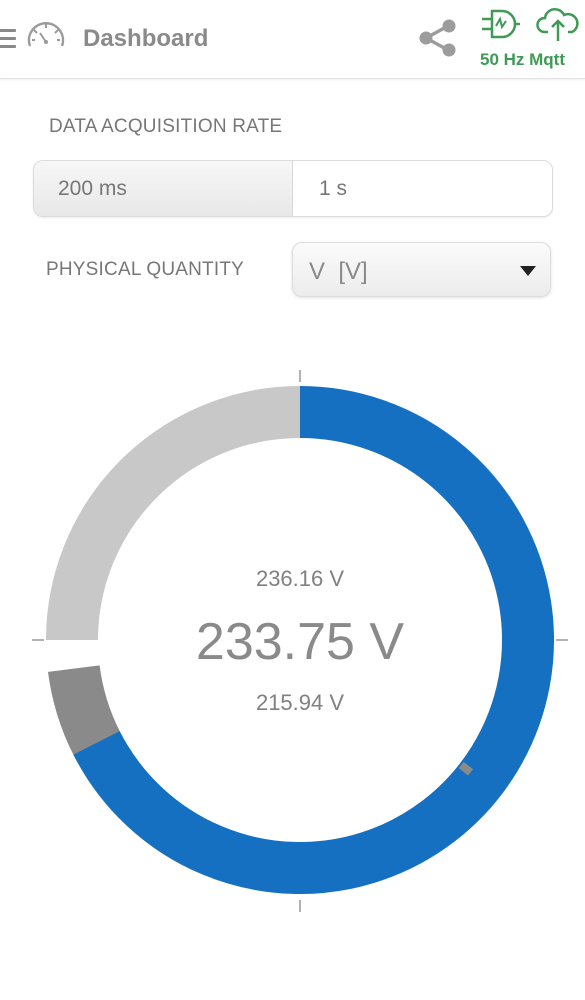  I want to click on physical-quantity-selected: V [V], so click(338, 271).